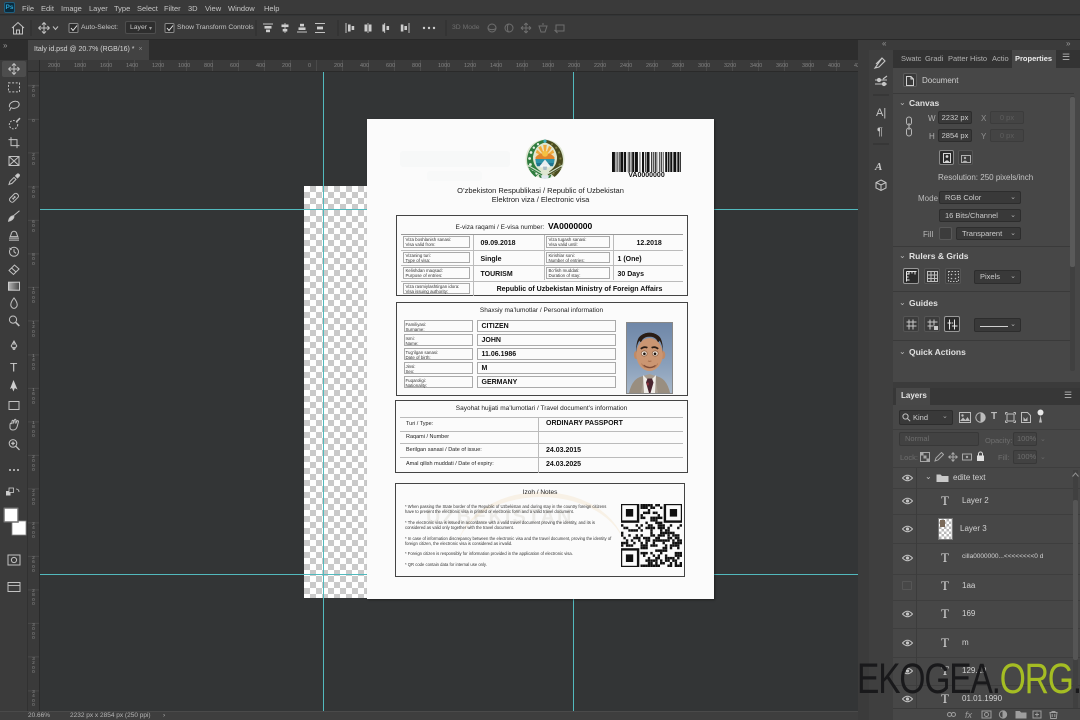  I want to click on svg-text: fx, so click(969, 714).